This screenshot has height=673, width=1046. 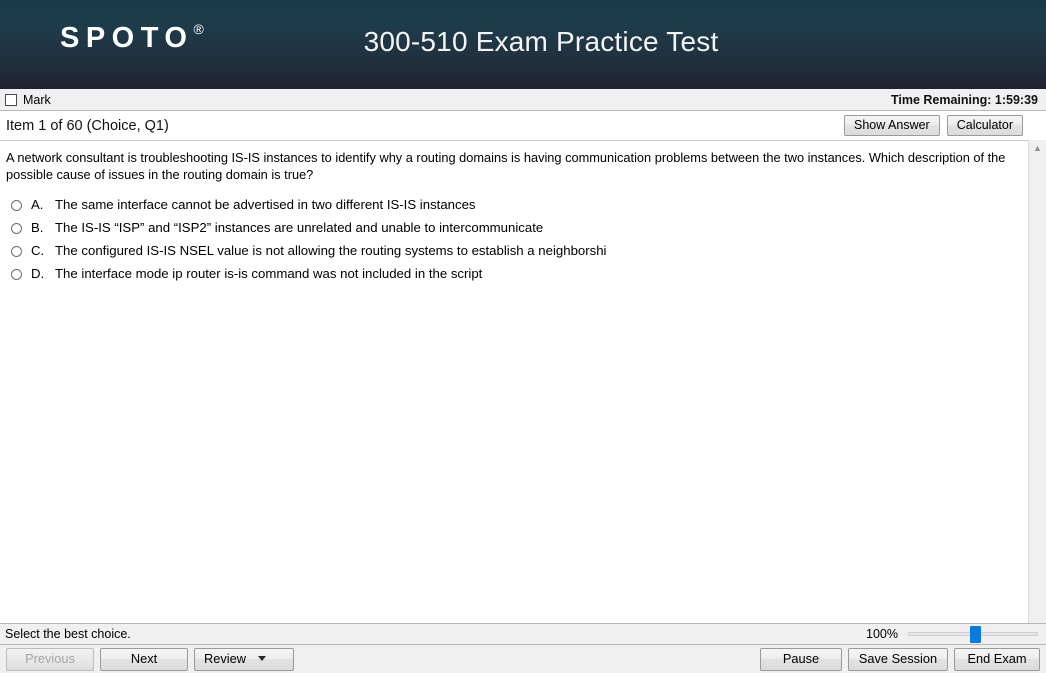 What do you see at coordinates (225, 658) in the screenshot?
I see `review-label: Review` at bounding box center [225, 658].